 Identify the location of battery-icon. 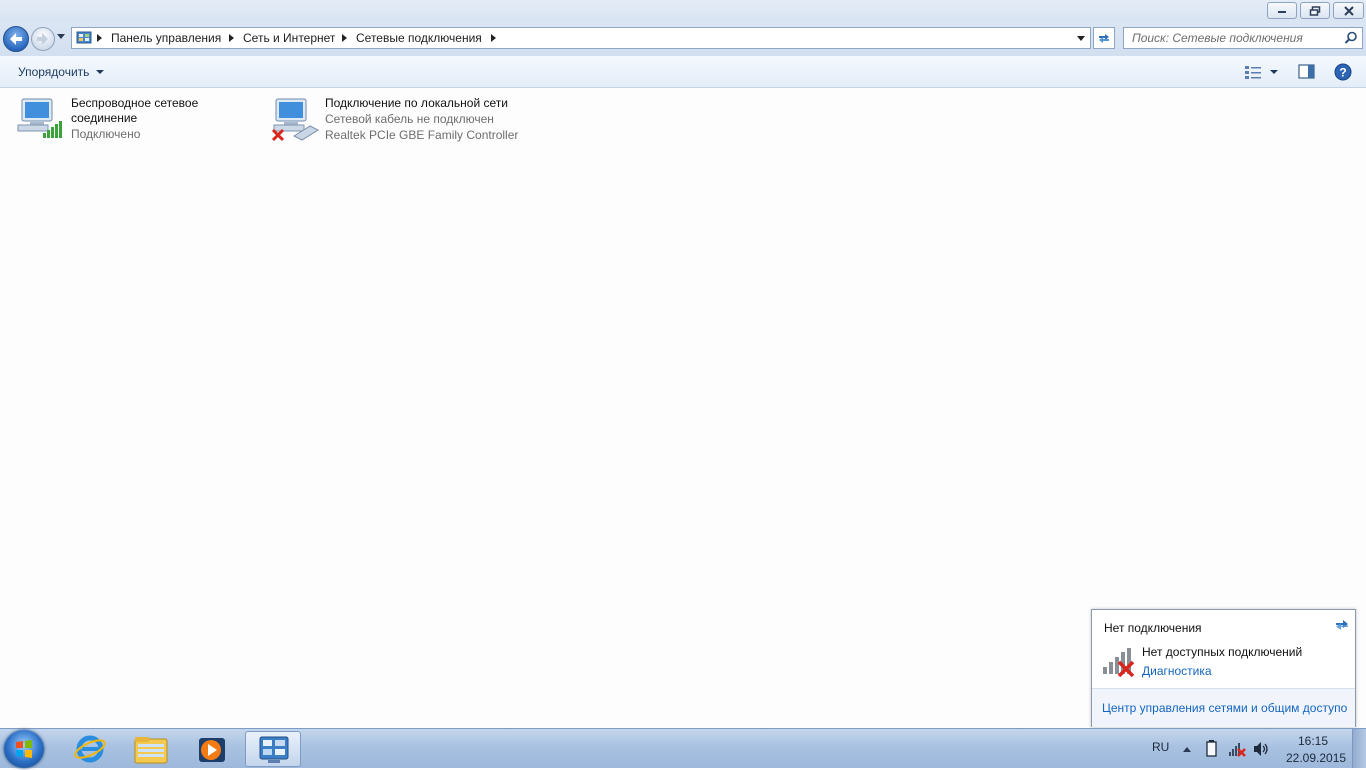
(1212, 749).